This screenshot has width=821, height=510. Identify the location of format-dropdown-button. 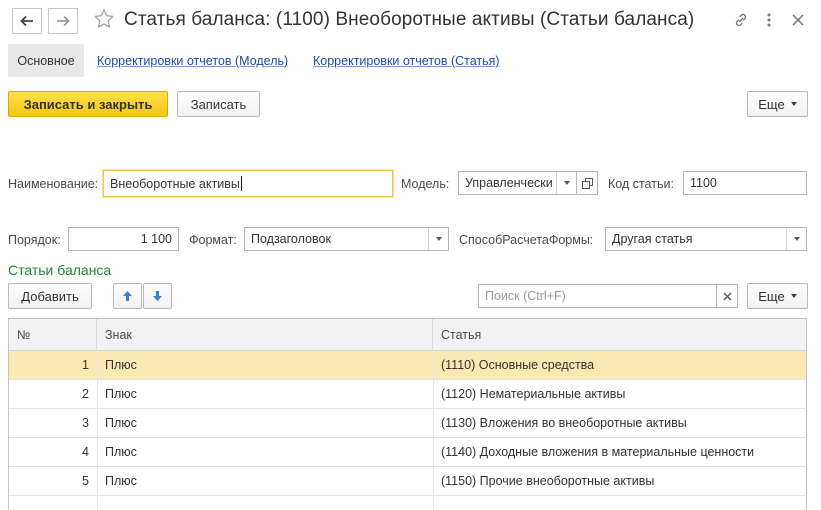
(438, 239).